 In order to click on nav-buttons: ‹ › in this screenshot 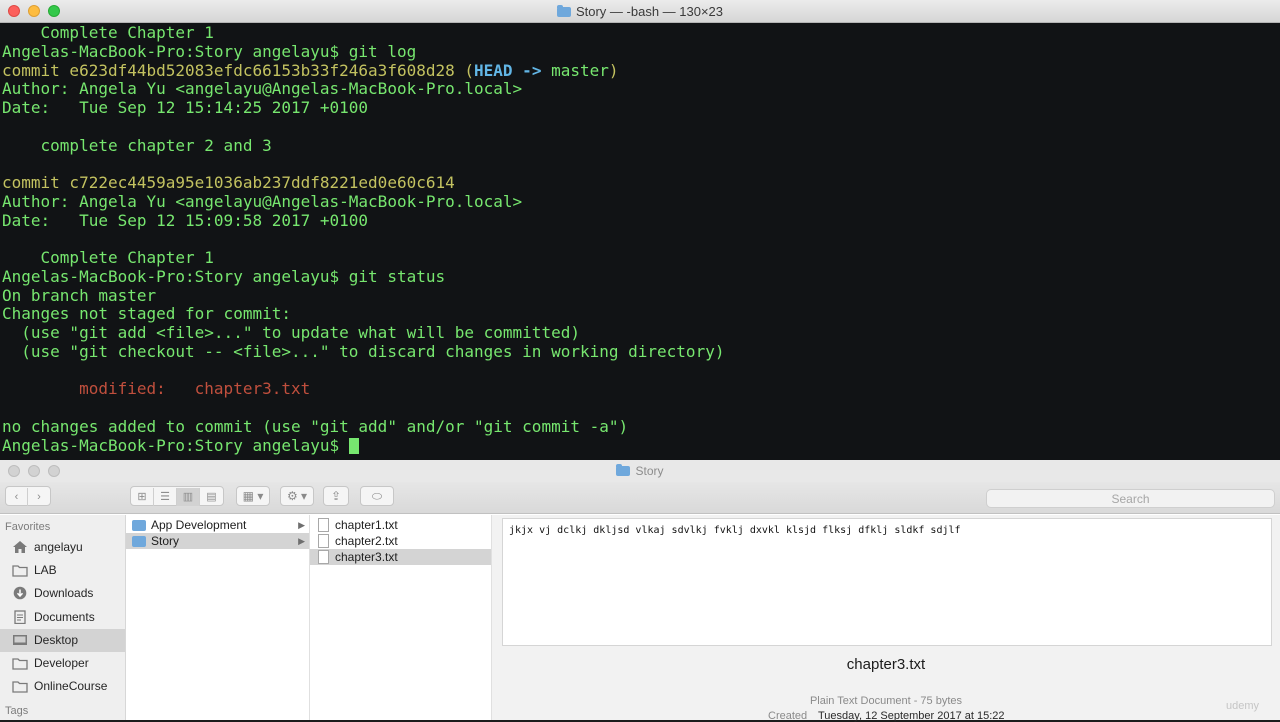, I will do `click(28, 496)`.